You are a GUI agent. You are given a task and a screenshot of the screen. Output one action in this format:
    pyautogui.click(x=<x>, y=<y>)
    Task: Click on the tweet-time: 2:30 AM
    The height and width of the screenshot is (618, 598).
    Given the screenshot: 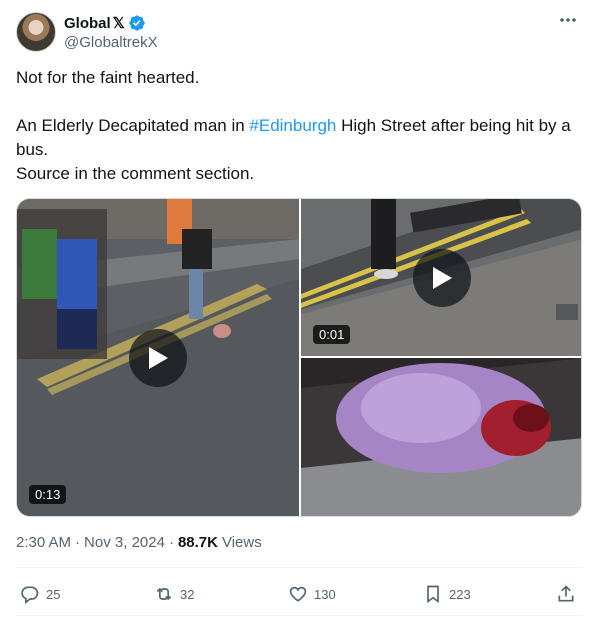 What is the action you would take?
    pyautogui.click(x=43, y=542)
    